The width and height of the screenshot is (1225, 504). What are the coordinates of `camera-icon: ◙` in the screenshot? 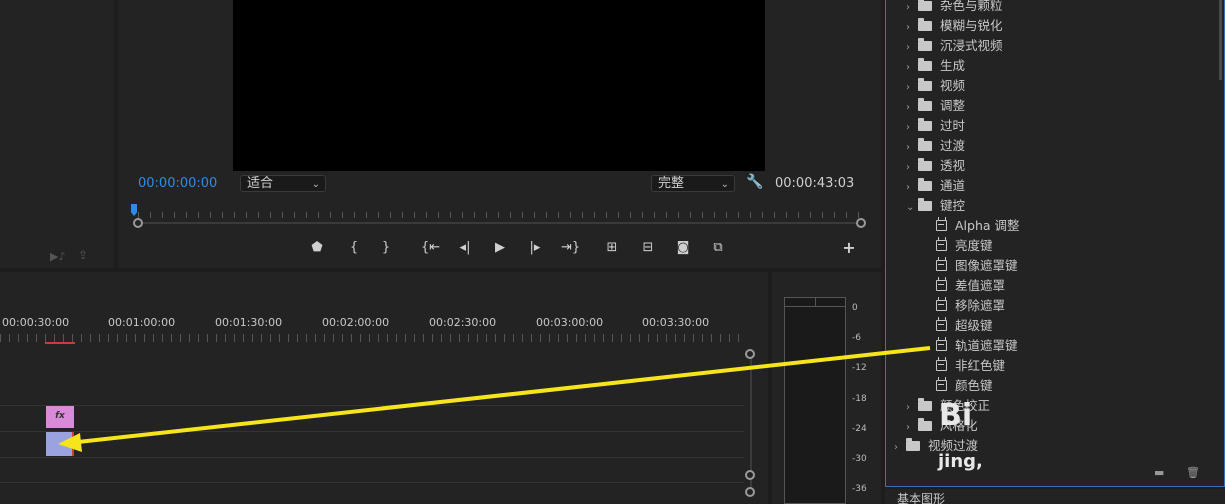 It's located at (683, 248).